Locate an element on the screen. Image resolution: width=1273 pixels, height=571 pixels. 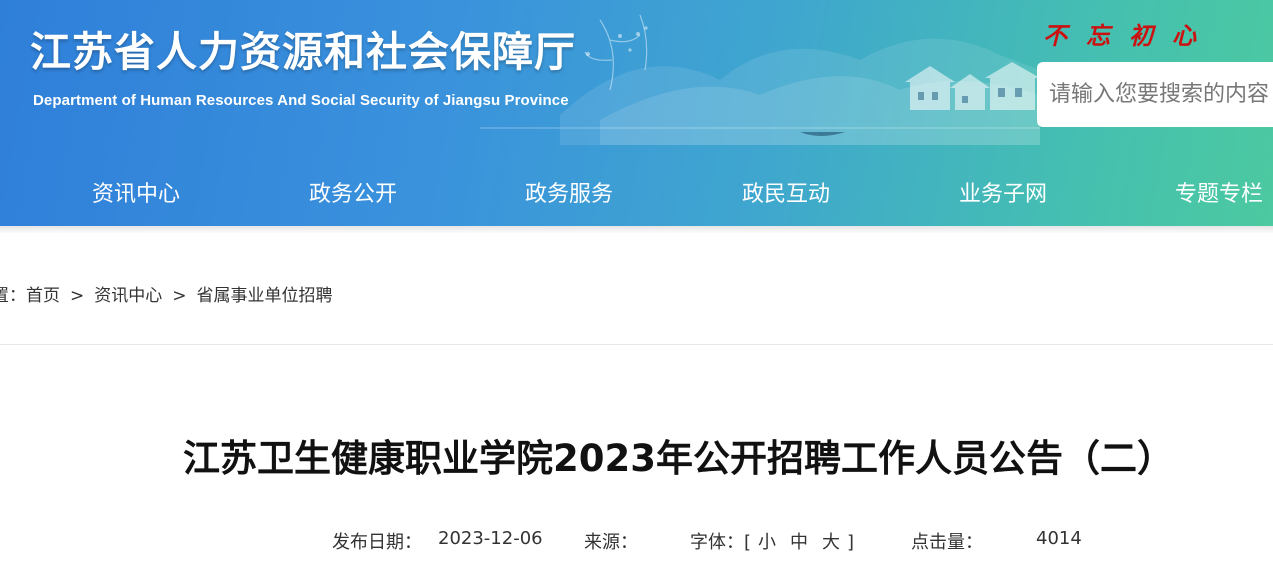
breadcrumb-recruitment: 省属事业单位招聘 is located at coordinates (265, 296).